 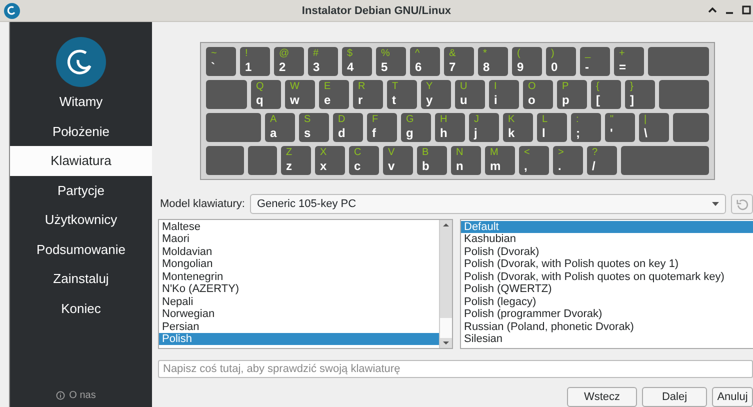 What do you see at coordinates (289, 166) in the screenshot?
I see `key-symbol: z` at bounding box center [289, 166].